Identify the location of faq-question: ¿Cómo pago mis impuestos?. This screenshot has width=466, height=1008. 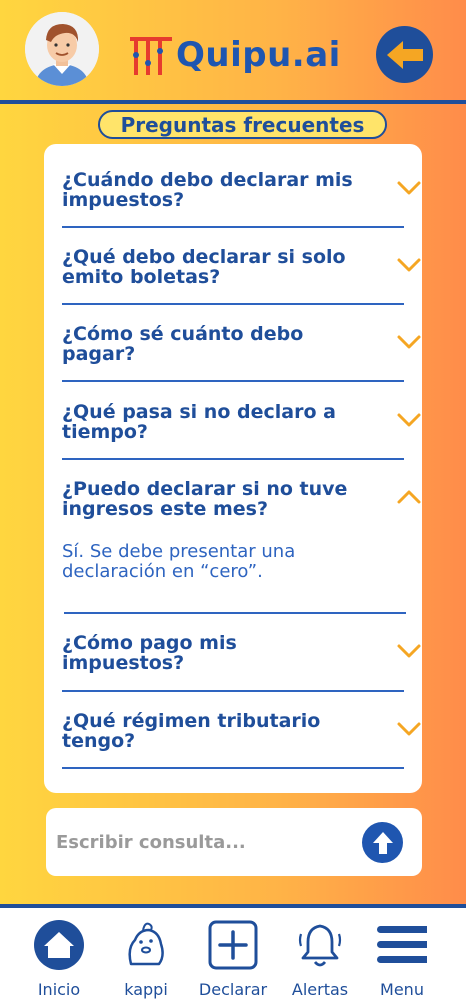
(149, 653).